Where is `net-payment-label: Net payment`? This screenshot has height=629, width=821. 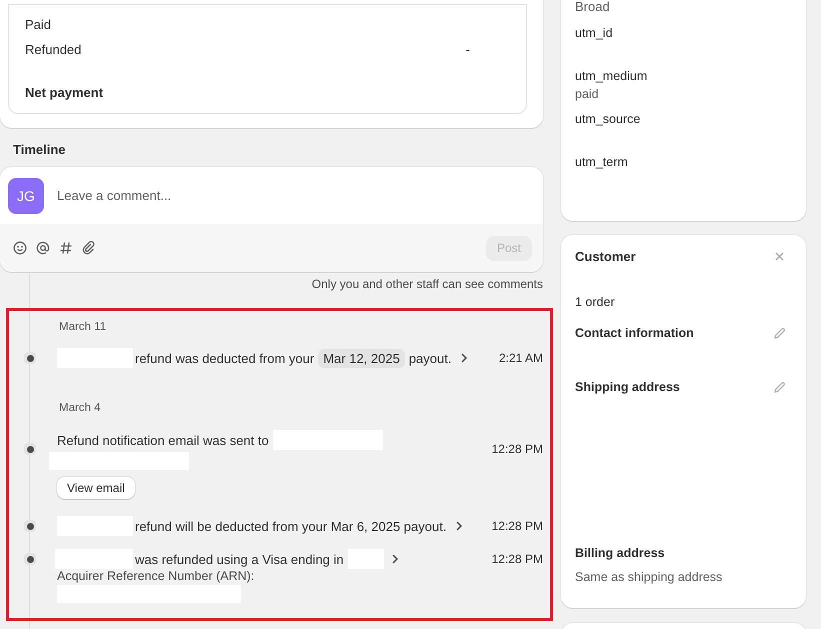 net-payment-label: Net payment is located at coordinates (64, 92).